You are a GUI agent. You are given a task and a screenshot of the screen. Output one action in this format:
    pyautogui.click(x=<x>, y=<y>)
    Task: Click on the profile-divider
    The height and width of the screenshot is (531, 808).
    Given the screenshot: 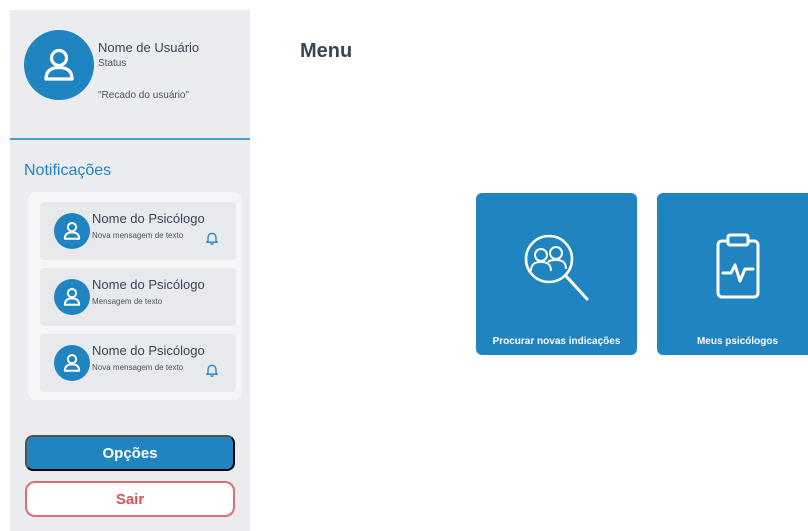 What is the action you would take?
    pyautogui.click(x=130, y=139)
    